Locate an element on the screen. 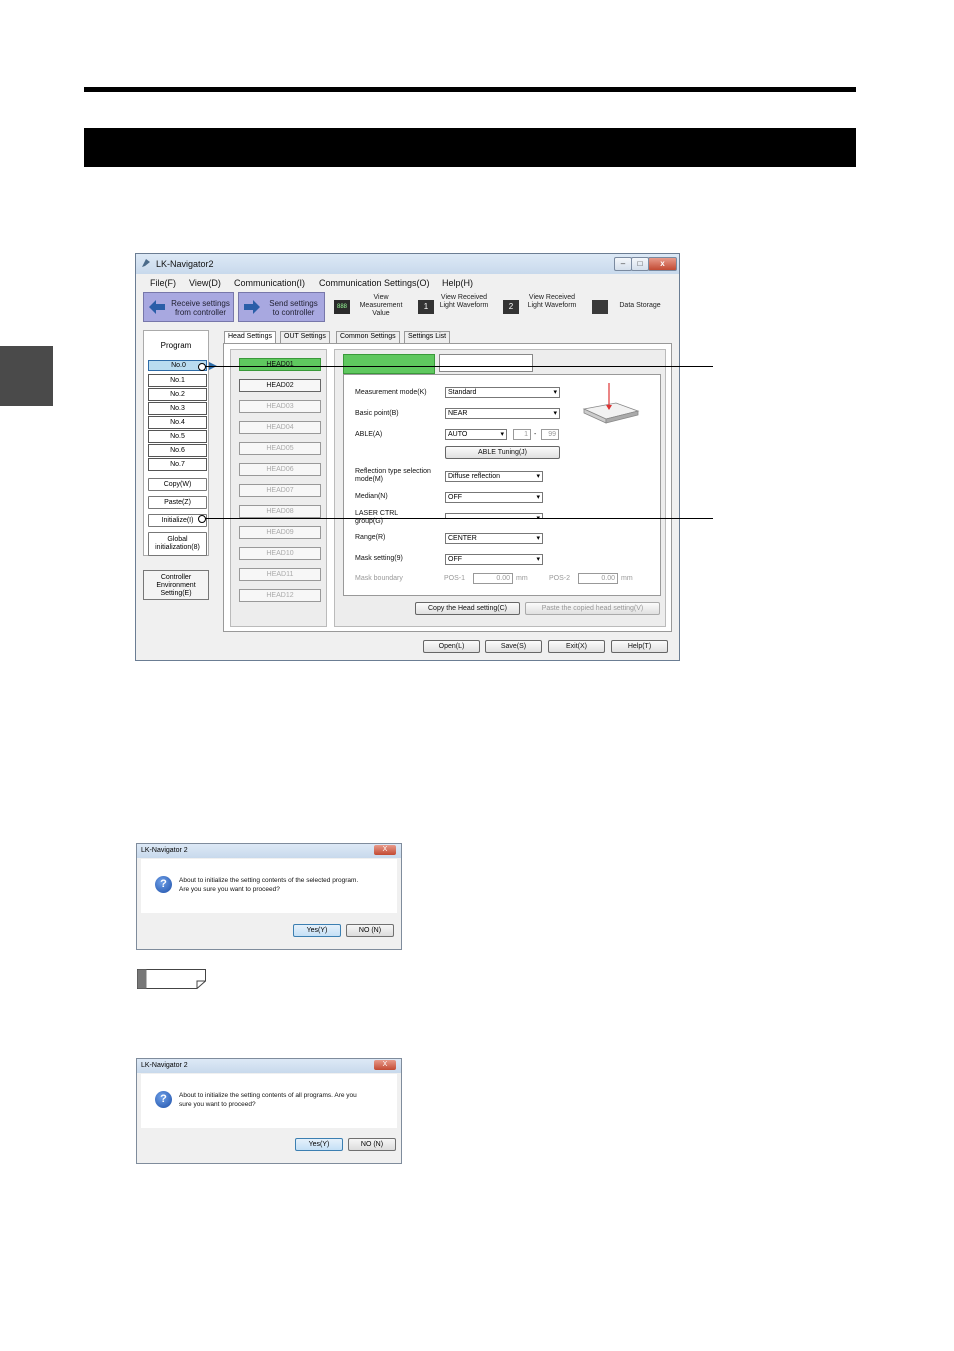 This screenshot has height=1351, width=954. program-item-5: No.5 is located at coordinates (177, 436).